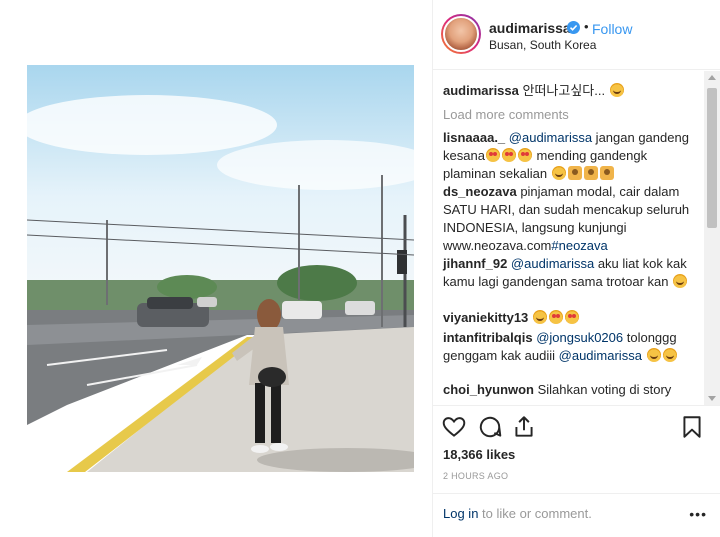  Describe the element at coordinates (698, 514) in the screenshot. I see `more-options-icon: •••` at that location.